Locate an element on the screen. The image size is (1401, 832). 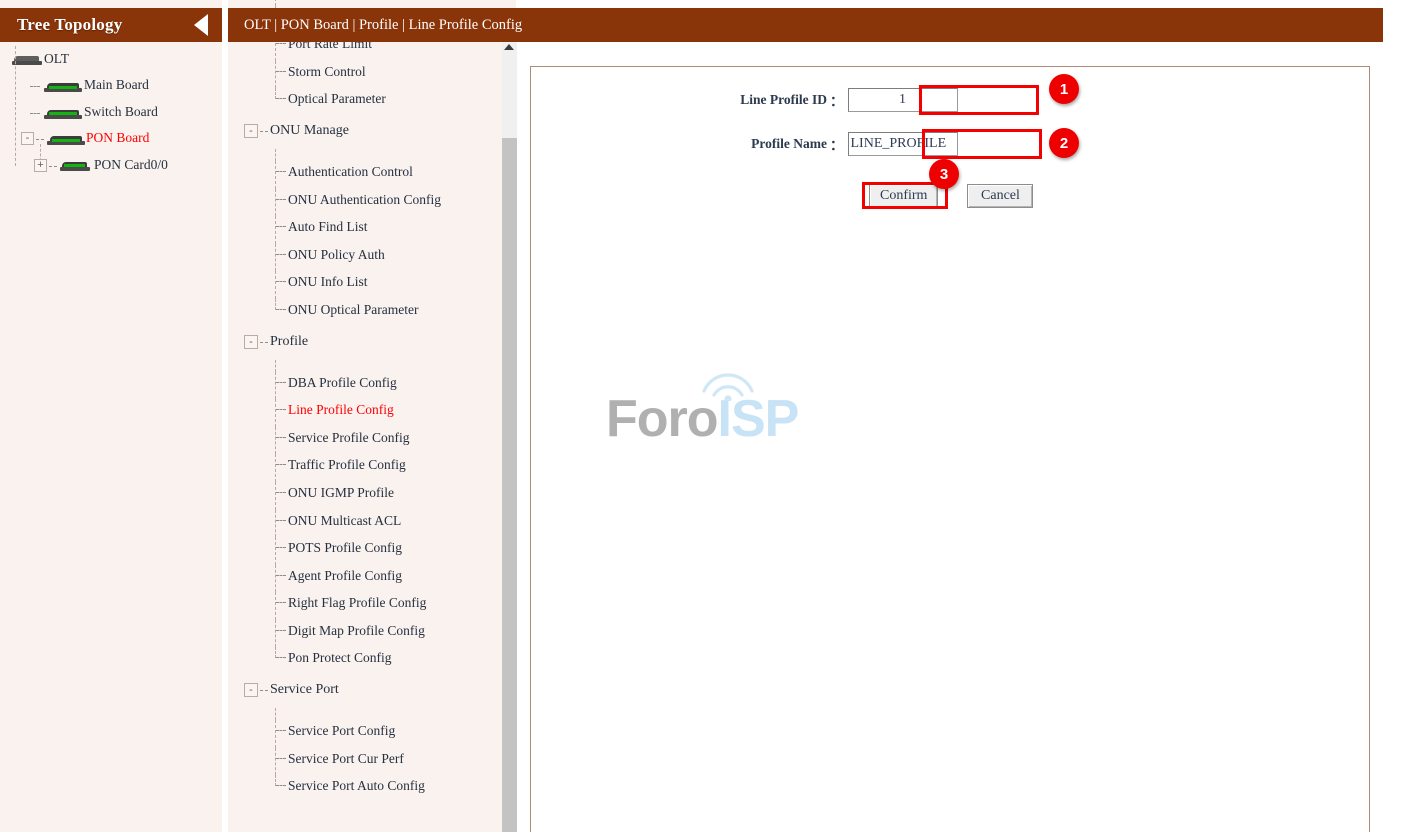
menu-item-label: Service Port Auto Config is located at coordinates (356, 786).